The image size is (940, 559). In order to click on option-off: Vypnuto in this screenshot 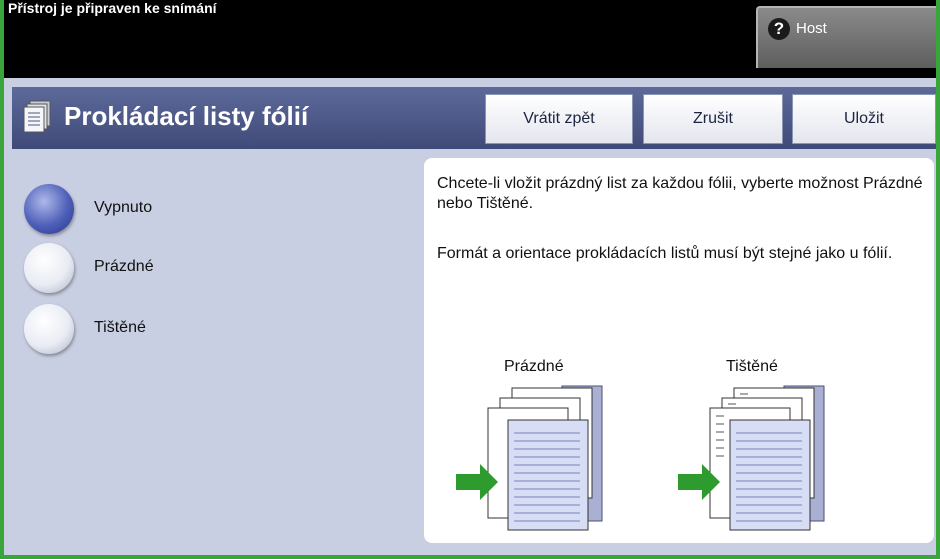, I will do `click(114, 210)`.